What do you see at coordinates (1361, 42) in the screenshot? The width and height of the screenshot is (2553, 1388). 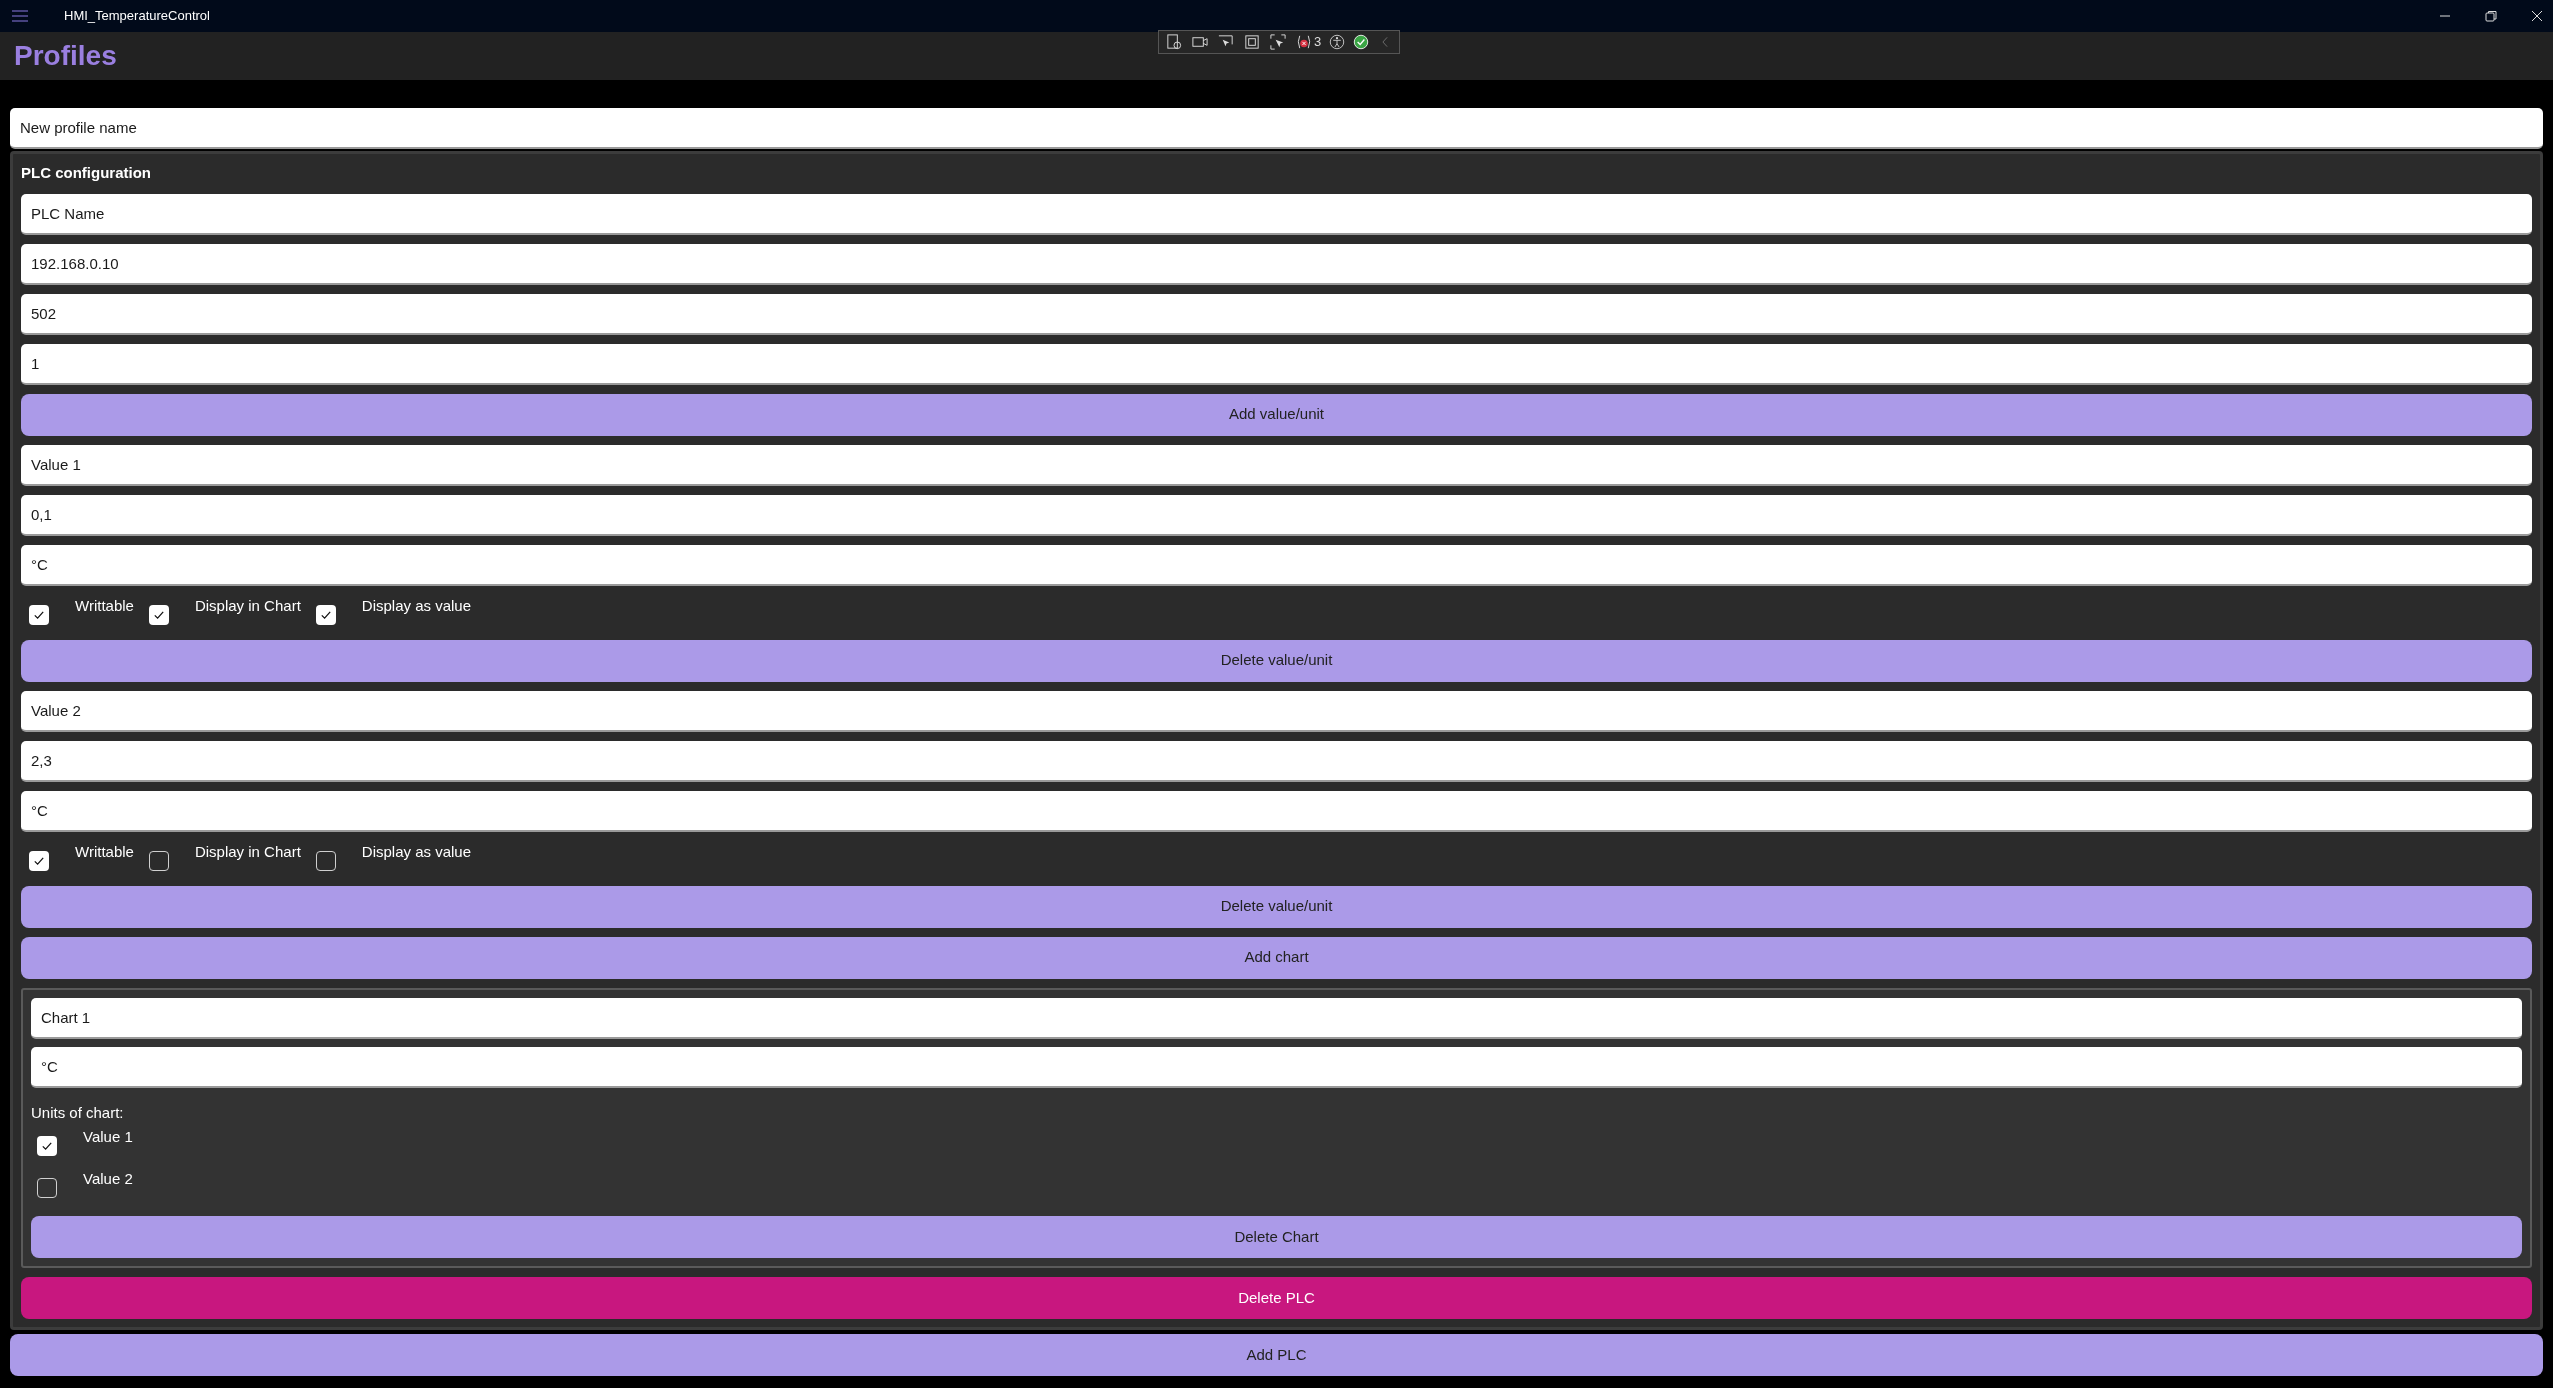 I see `check-circle-icon` at bounding box center [1361, 42].